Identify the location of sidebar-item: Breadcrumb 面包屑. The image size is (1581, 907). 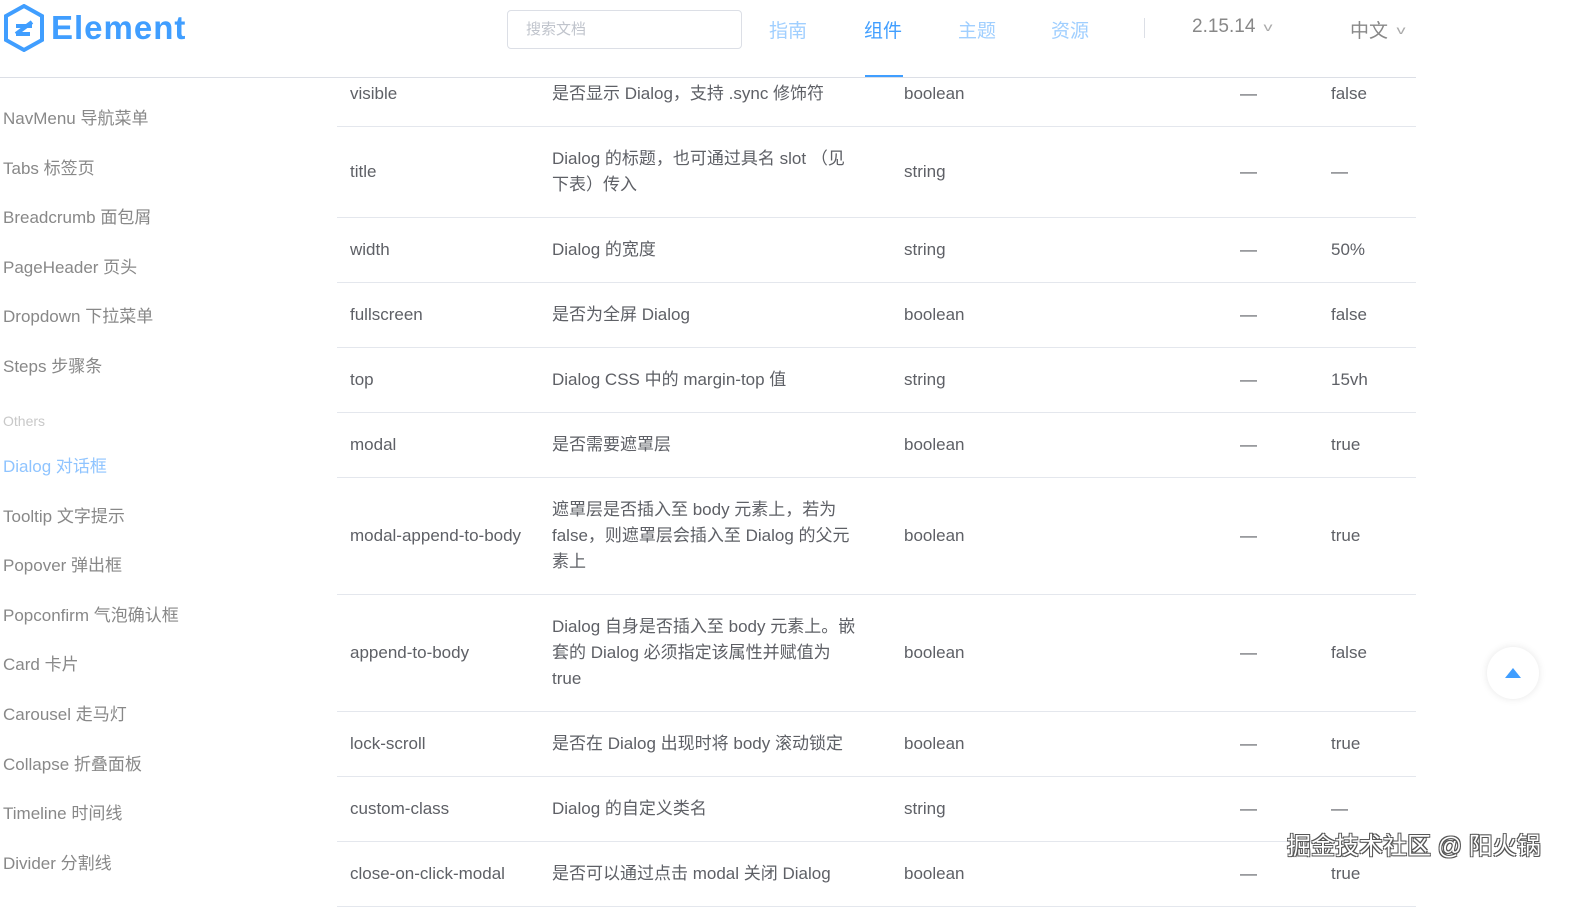
(77, 215).